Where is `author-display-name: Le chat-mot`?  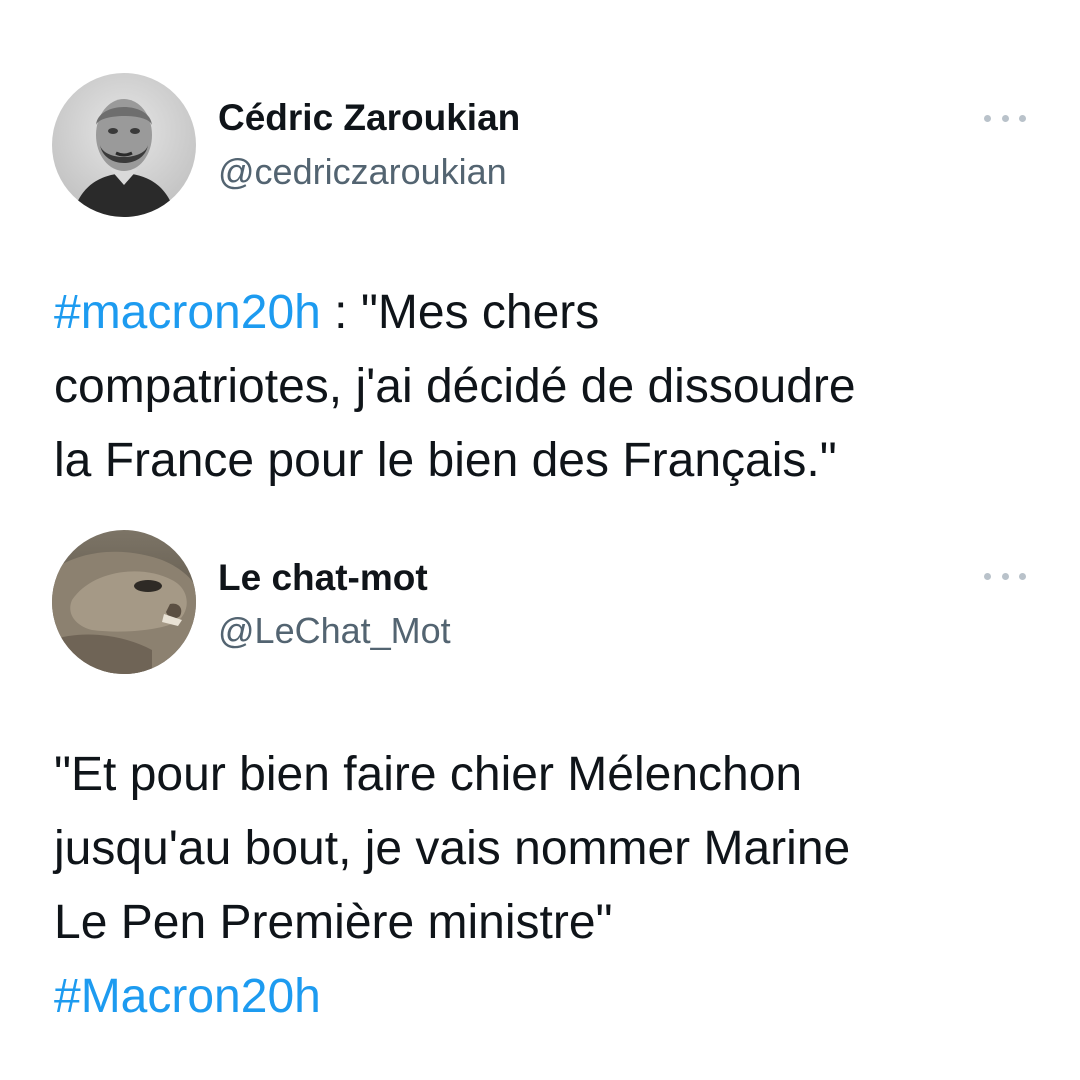 author-display-name: Le chat-mot is located at coordinates (323, 578).